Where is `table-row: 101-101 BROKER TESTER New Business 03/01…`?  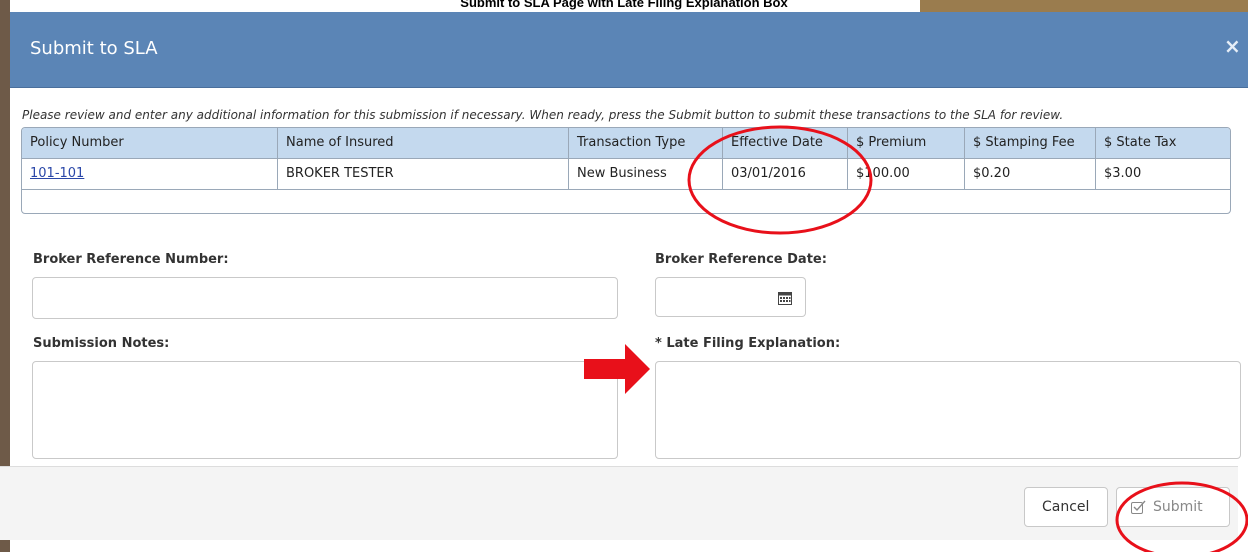 table-row: 101-101 BROKER TESTER New Business 03/01… is located at coordinates (626, 174).